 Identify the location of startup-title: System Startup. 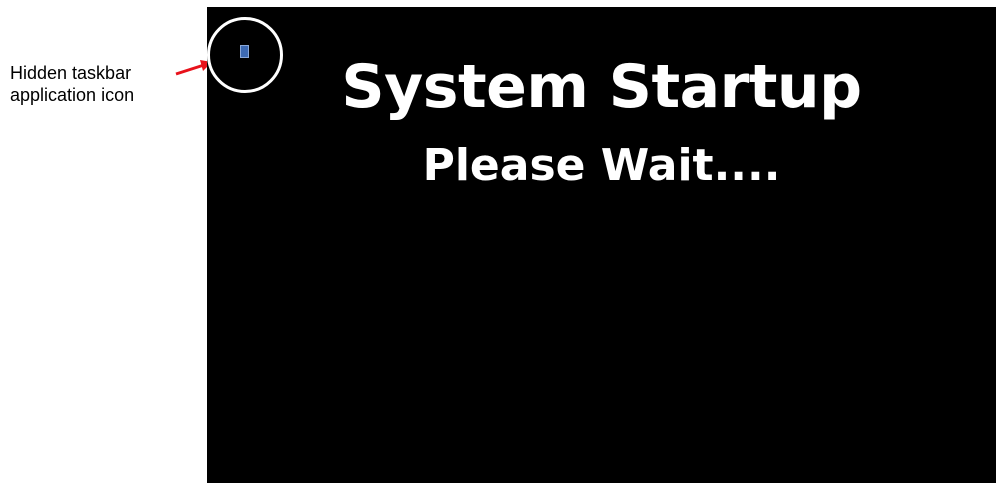
(601, 87).